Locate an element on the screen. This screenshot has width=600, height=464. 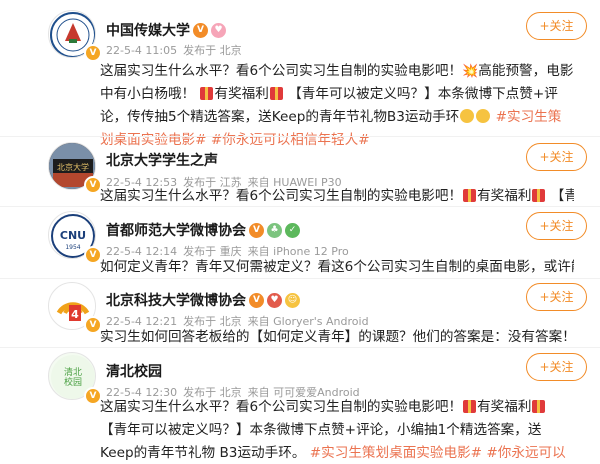
svg-text: CNU is located at coordinates (73, 235).